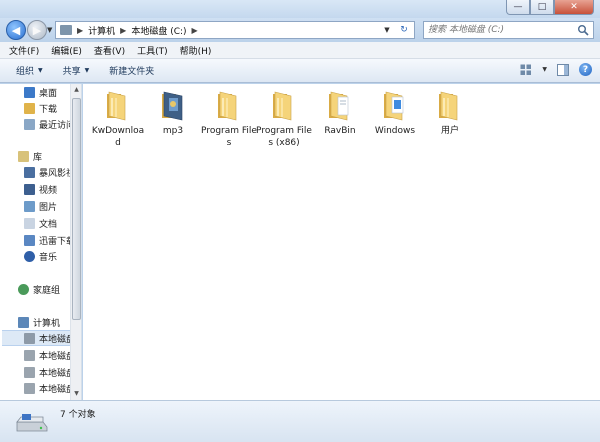  Describe the element at coordinates (48, 257) in the screenshot. I see `nav-item-label: 音乐` at that location.